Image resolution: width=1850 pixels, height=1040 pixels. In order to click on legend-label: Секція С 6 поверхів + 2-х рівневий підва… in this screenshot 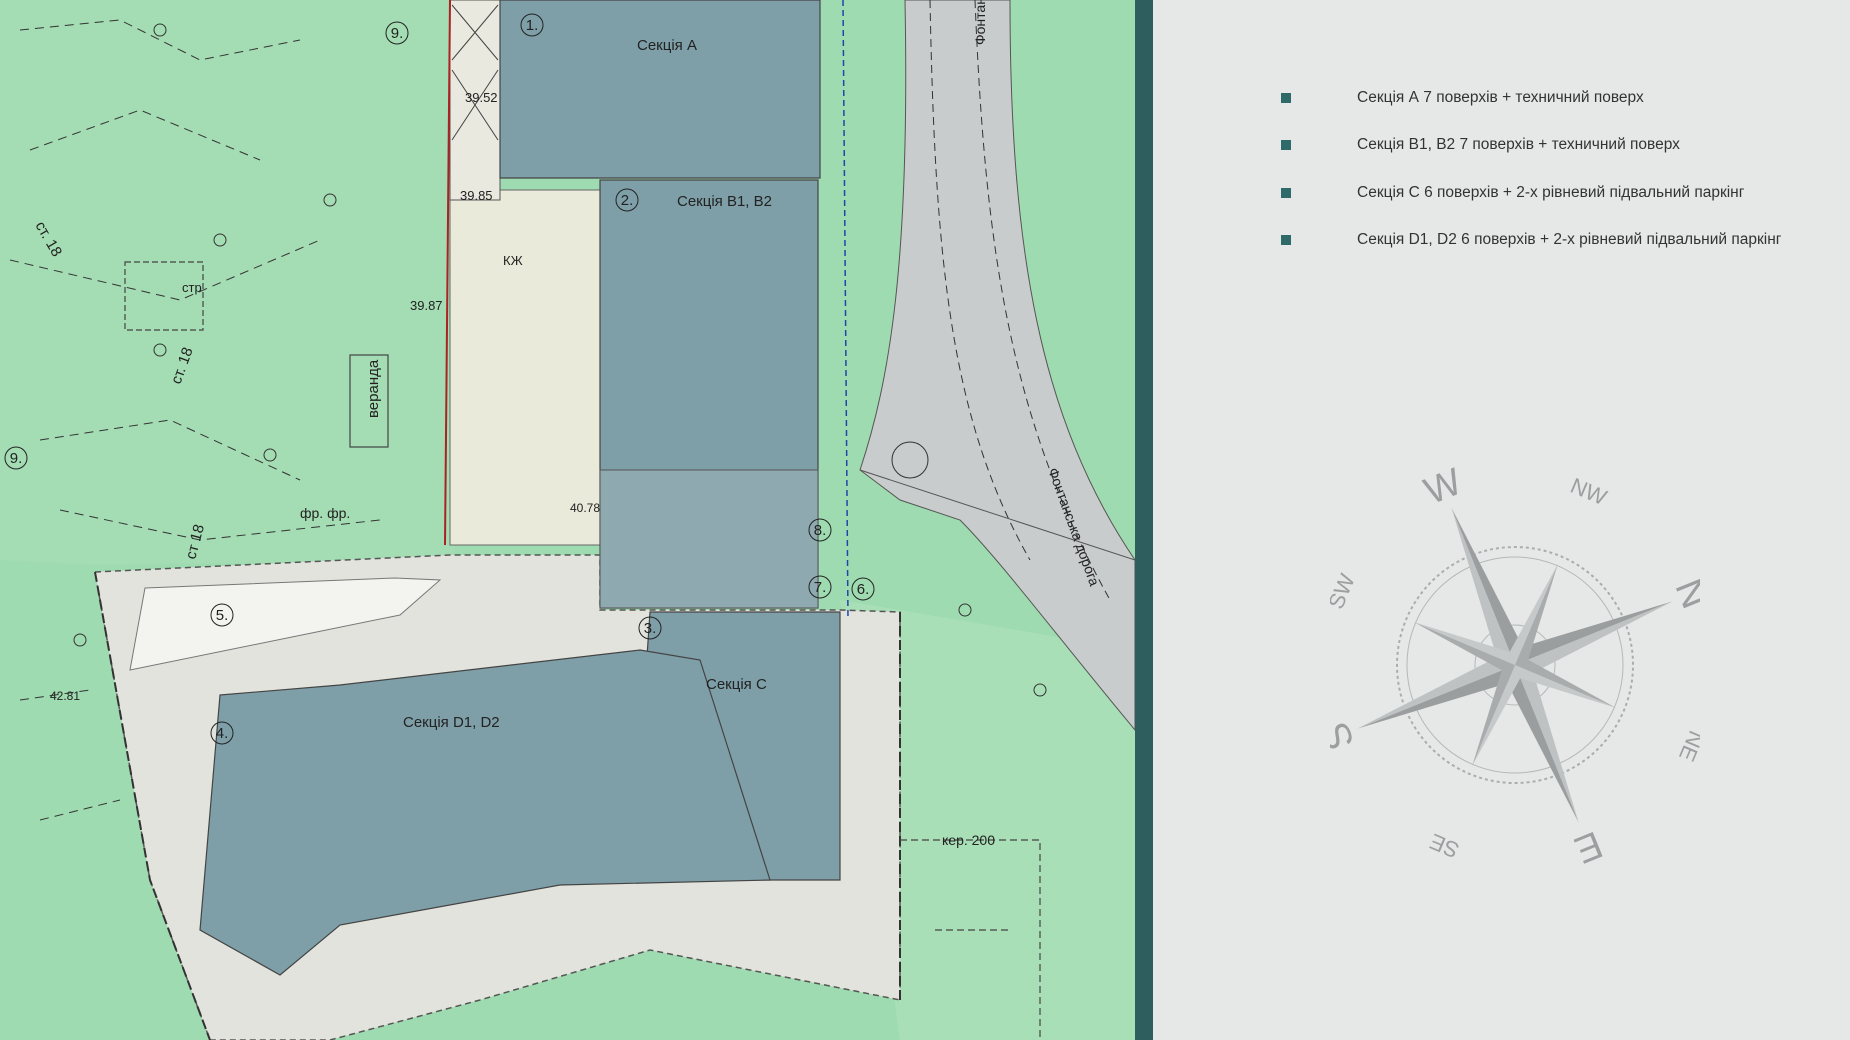, I will do `click(1551, 192)`.